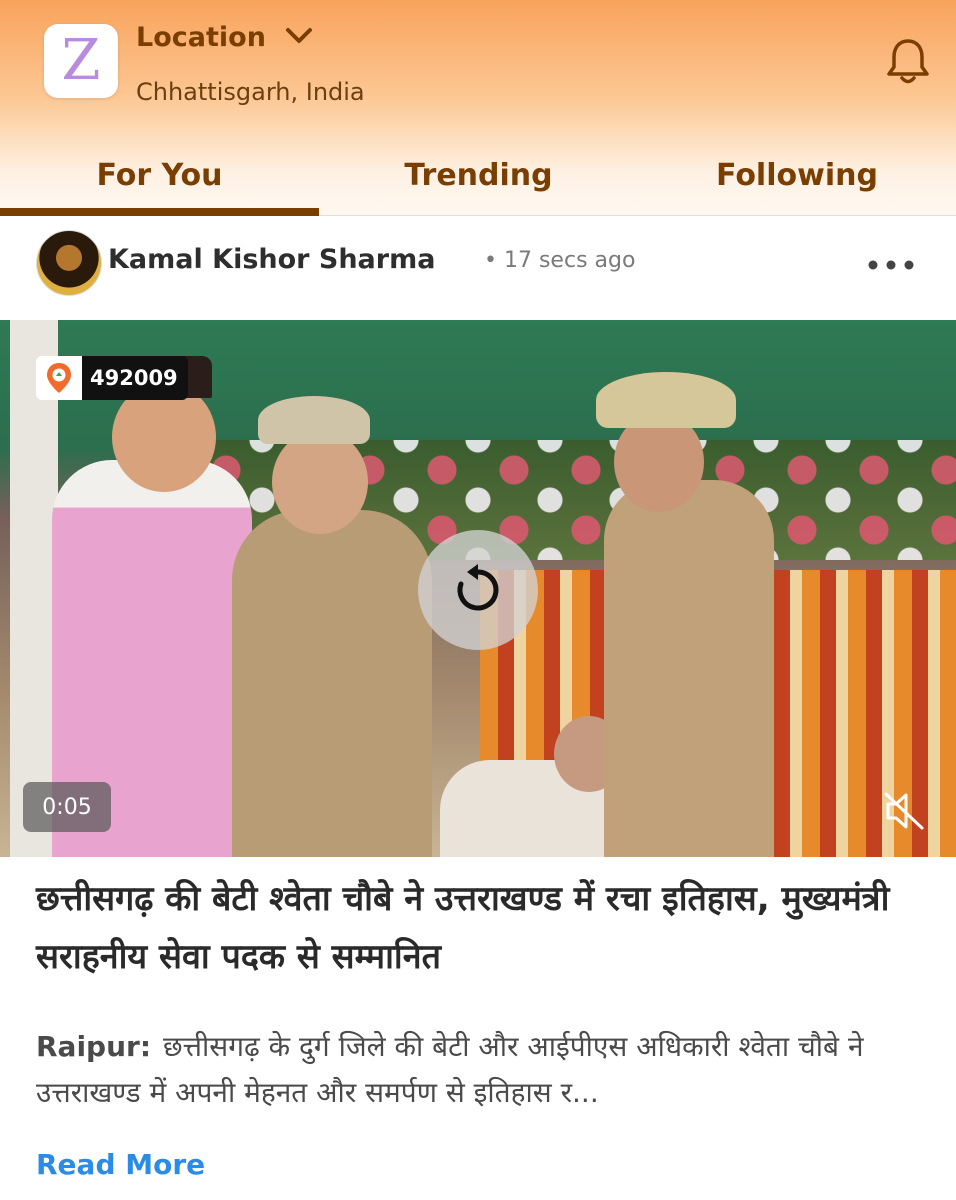 The image size is (956, 1200). Describe the element at coordinates (34, 588) in the screenshot. I see `flag-pole` at that location.